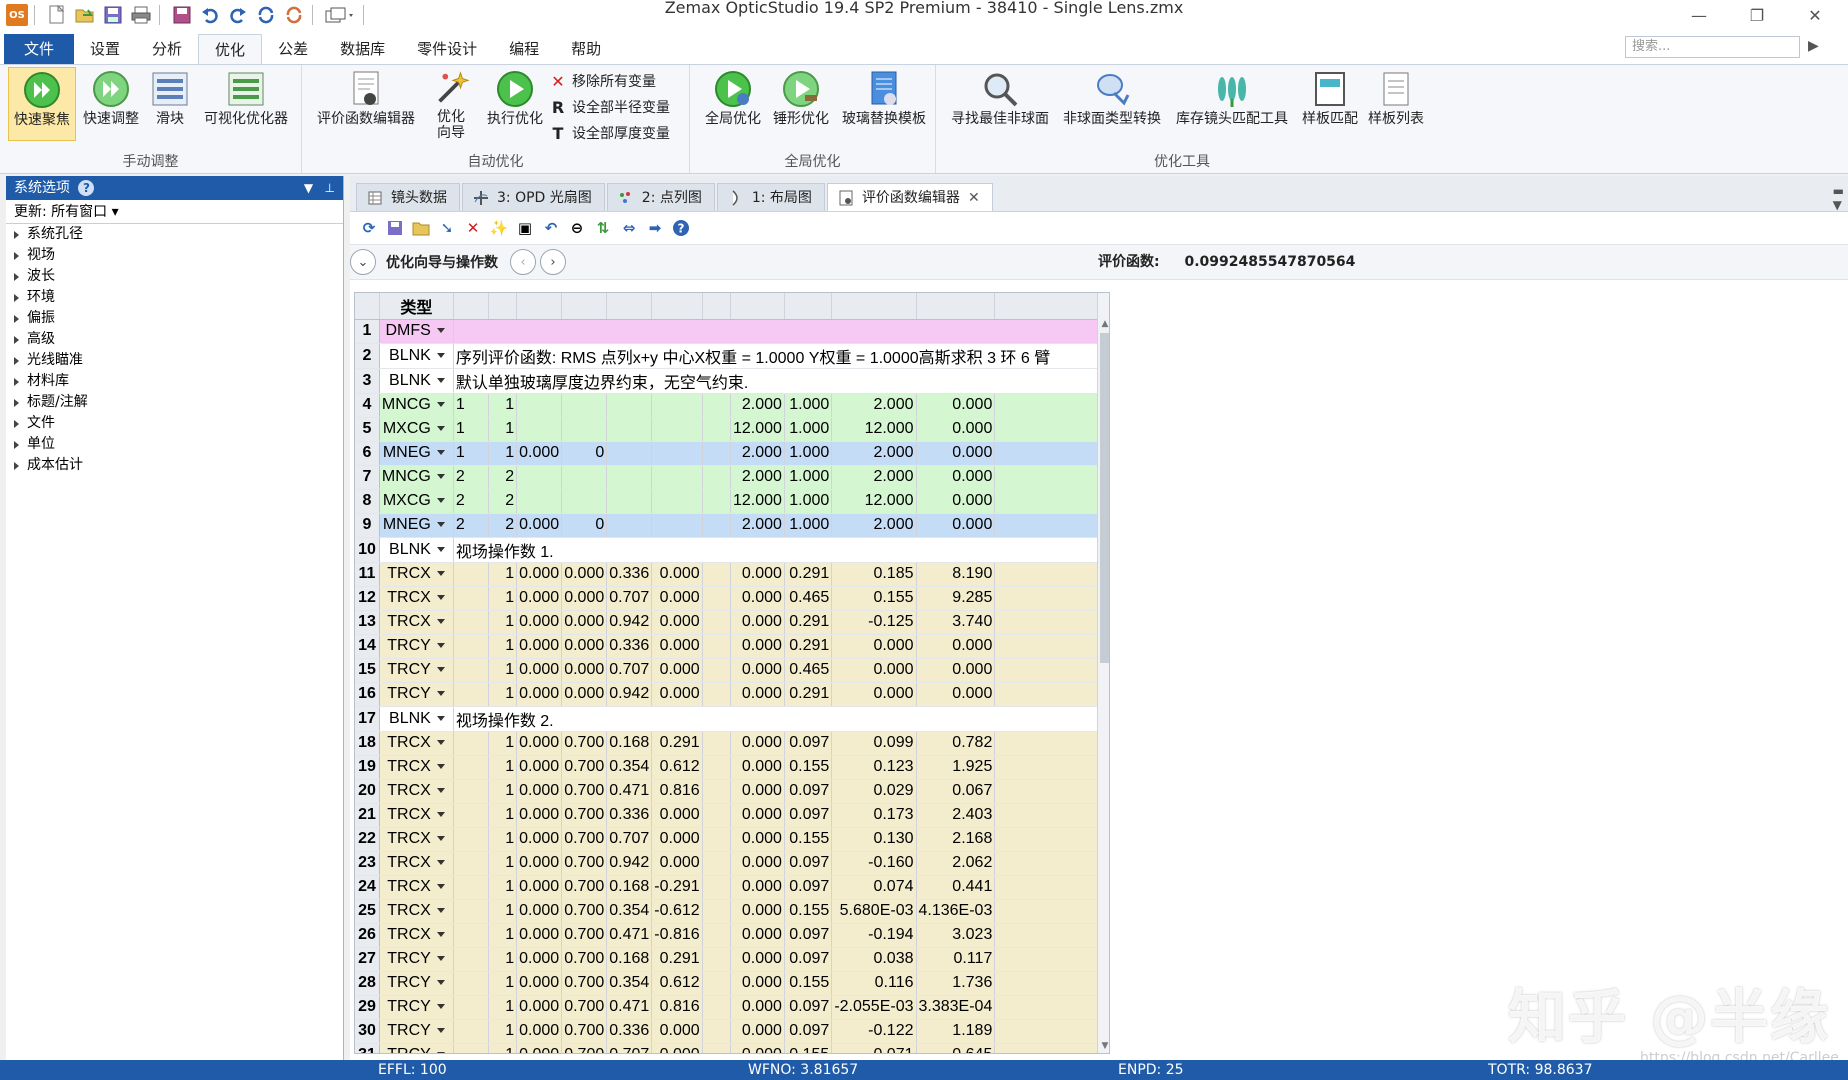 The height and width of the screenshot is (1080, 1848). What do you see at coordinates (629, 935) in the screenshot?
I see `data-cell: 0.471` at bounding box center [629, 935].